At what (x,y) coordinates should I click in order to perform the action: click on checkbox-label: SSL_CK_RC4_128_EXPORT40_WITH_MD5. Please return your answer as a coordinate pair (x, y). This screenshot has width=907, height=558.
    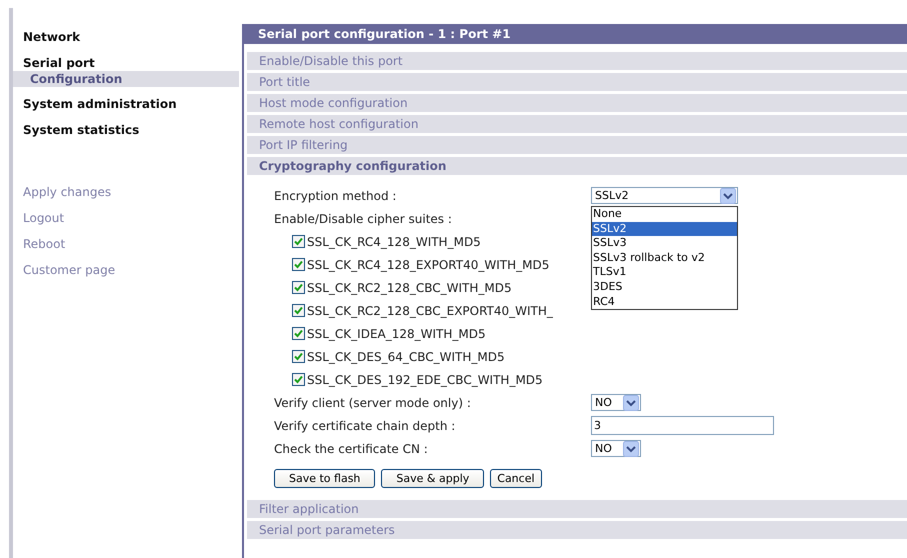
    Looking at the image, I should click on (428, 265).